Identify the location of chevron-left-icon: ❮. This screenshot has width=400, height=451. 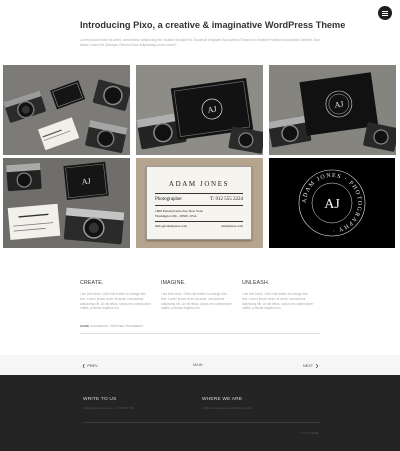
(84, 366).